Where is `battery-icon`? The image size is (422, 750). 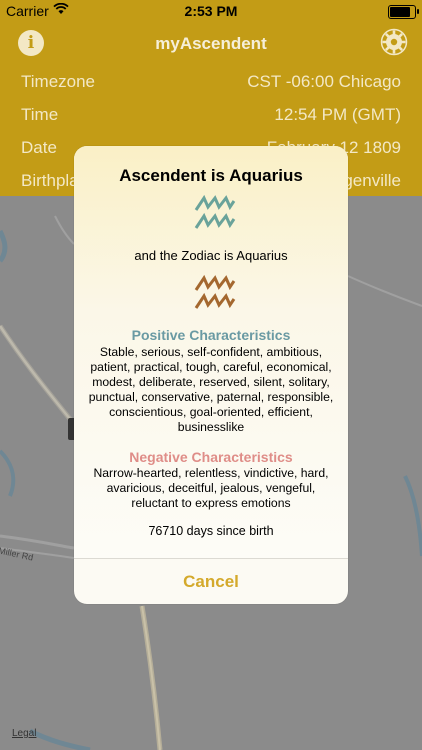
battery-icon is located at coordinates (403, 12).